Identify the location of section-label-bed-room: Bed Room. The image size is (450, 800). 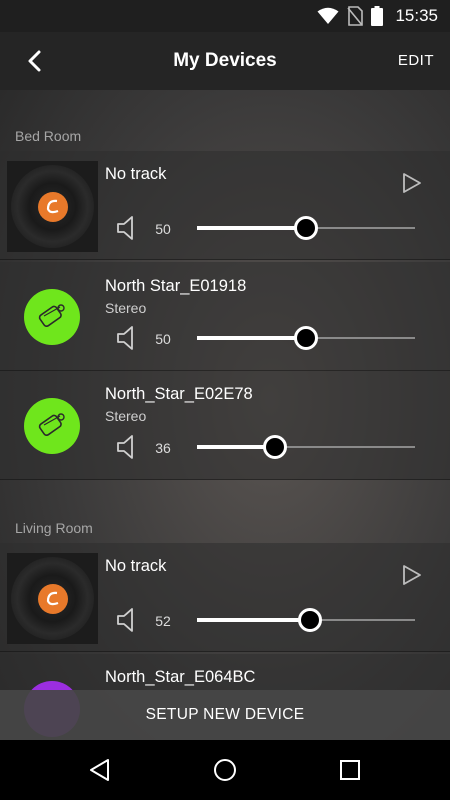
(48, 136).